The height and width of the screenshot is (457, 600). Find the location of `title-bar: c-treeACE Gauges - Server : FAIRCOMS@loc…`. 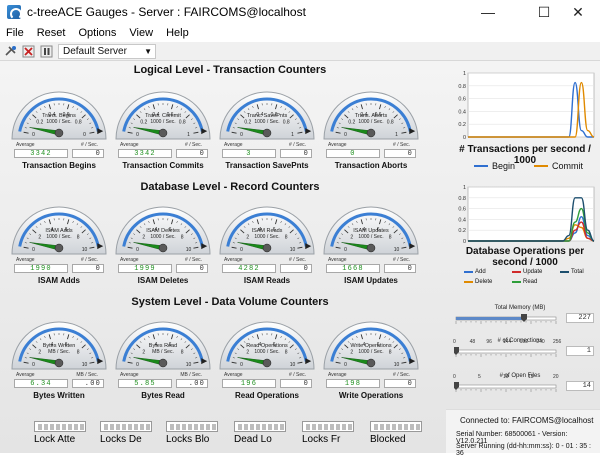

title-bar: c-treeACE Gauges - Server : FAIRCOMS@loc… is located at coordinates (300, 12).